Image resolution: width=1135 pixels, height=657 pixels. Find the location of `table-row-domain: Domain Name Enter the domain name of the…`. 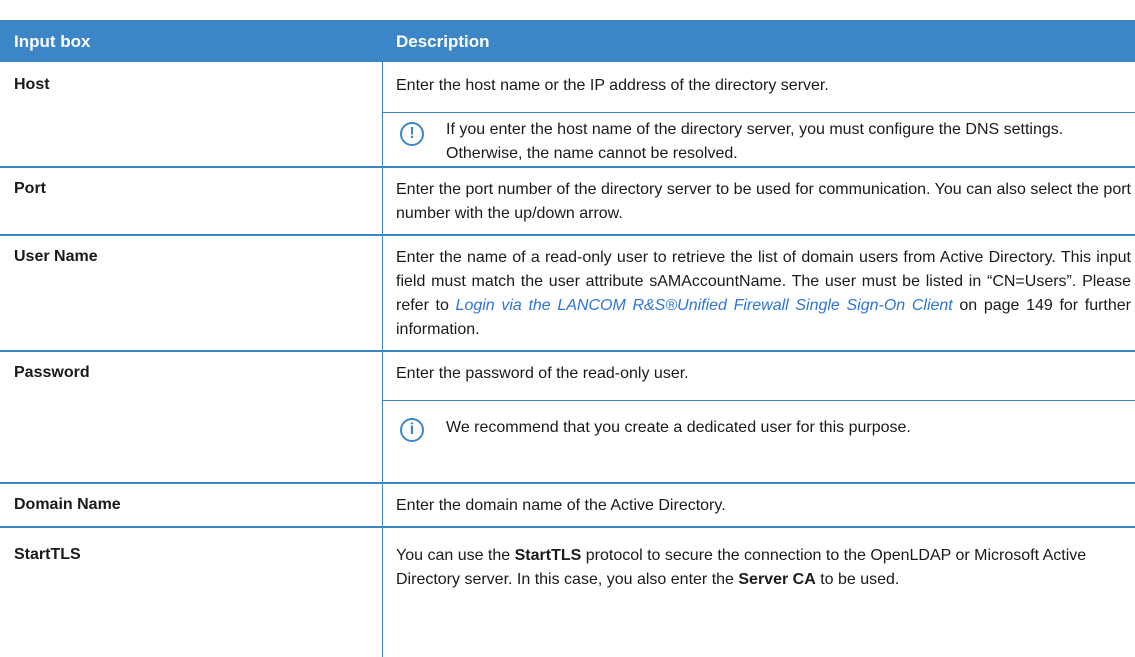

table-row-domain: Domain Name Enter the domain name of the… is located at coordinates (567, 505).